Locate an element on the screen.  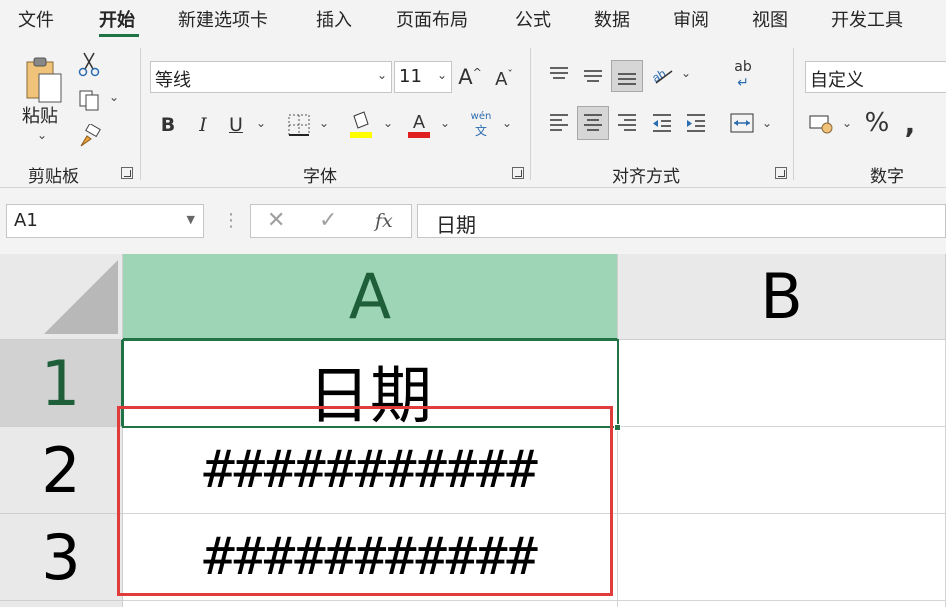
drag-handle-icon: ⋮ is located at coordinates (231, 220).